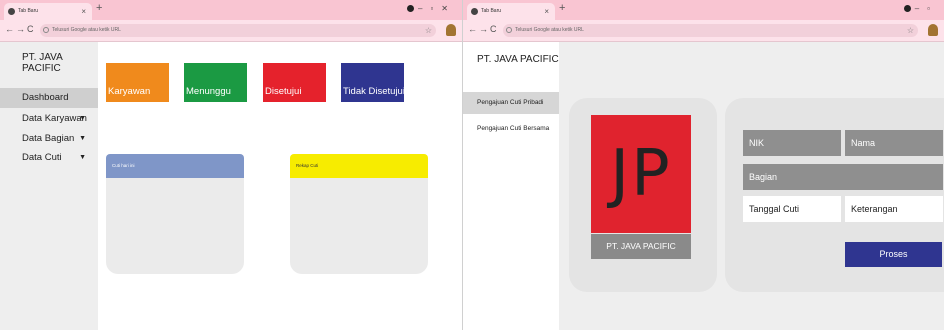  I want to click on nama-placeholder: Nama, so click(863, 143).